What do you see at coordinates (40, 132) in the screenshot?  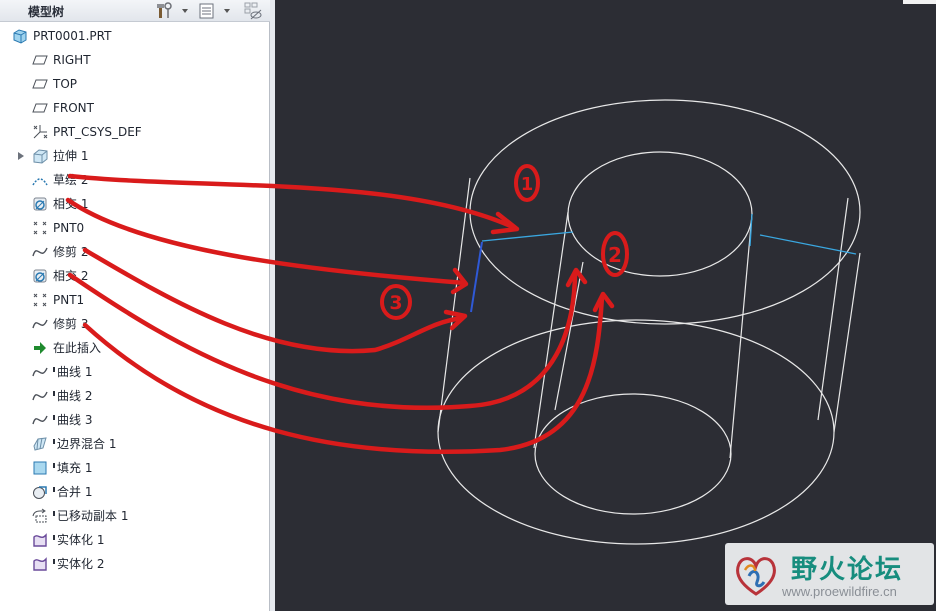 I see `csys-icon` at bounding box center [40, 132].